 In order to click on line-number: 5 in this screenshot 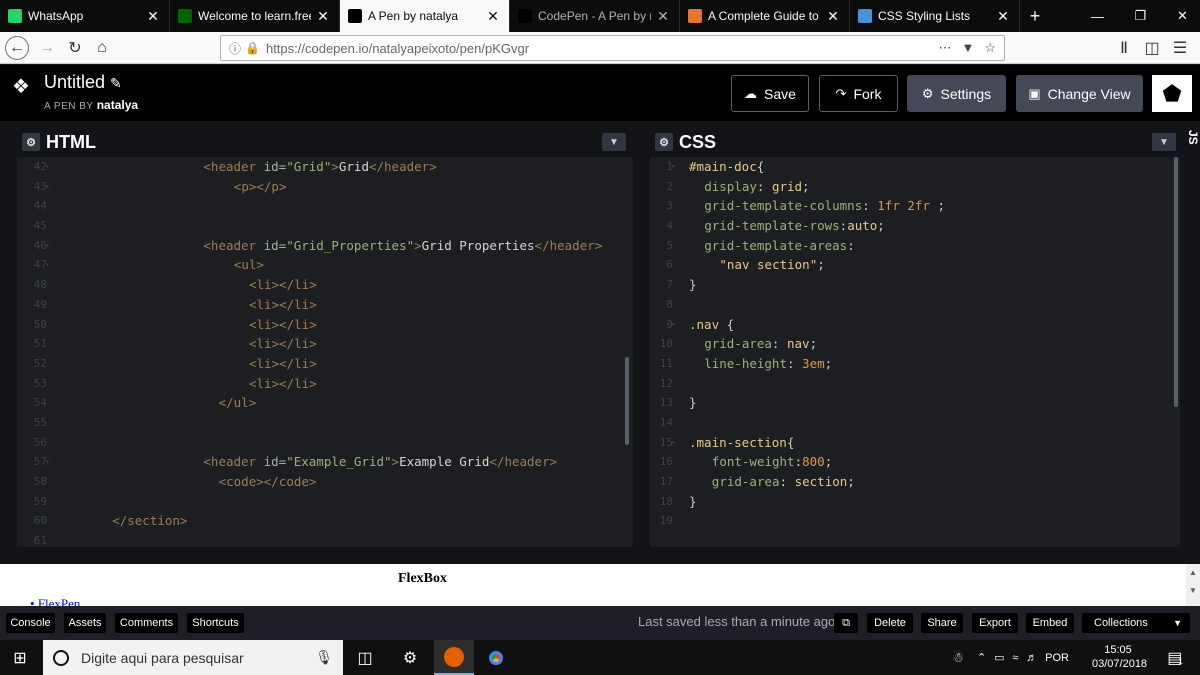, I will do `click(669, 245)`.